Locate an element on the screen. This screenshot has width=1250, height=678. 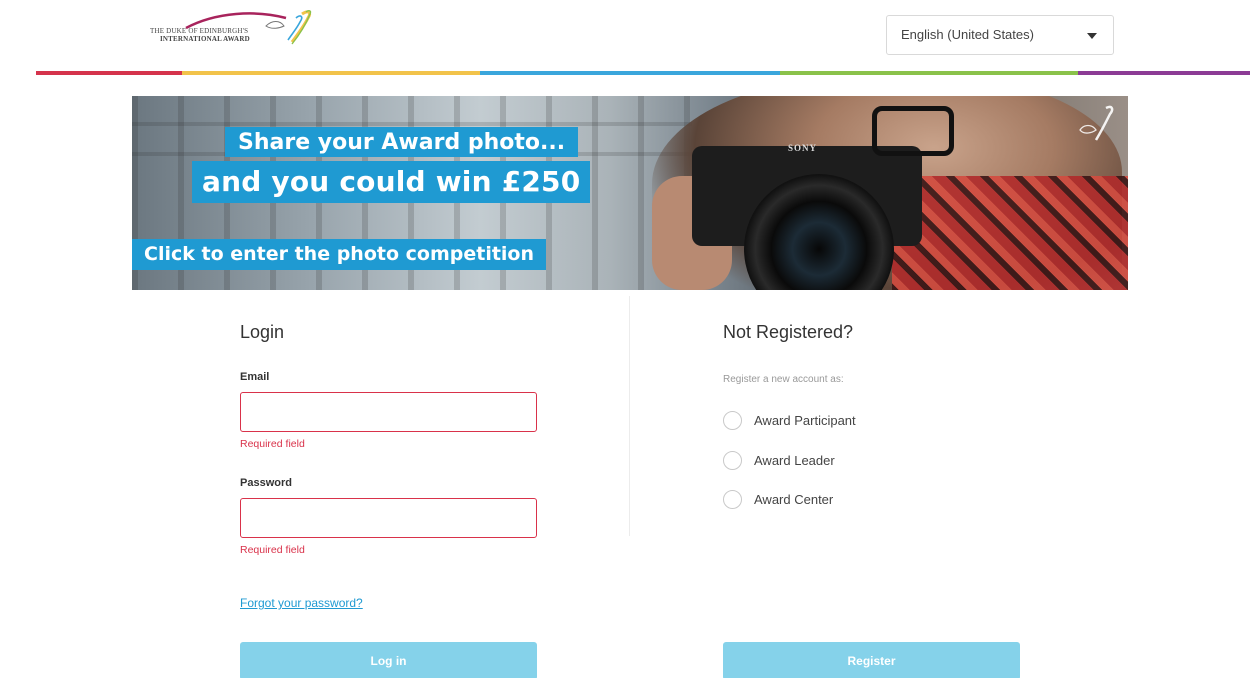
color-stripe-blue is located at coordinates (630, 73).